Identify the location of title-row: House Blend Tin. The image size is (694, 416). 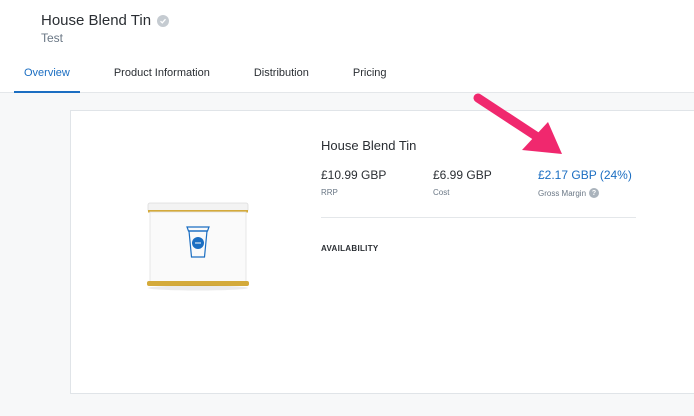
(105, 20).